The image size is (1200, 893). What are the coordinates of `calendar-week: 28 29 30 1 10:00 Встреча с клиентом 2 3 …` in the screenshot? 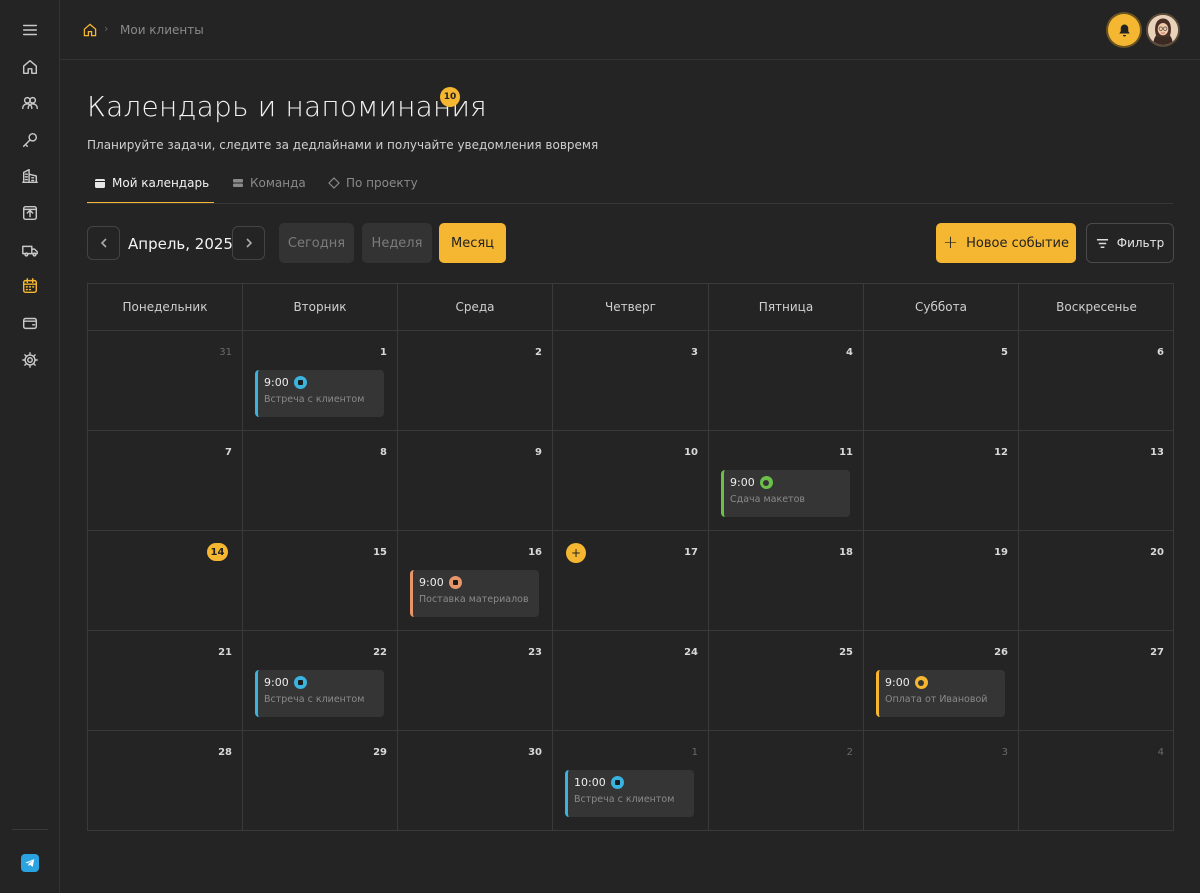 It's located at (630, 780).